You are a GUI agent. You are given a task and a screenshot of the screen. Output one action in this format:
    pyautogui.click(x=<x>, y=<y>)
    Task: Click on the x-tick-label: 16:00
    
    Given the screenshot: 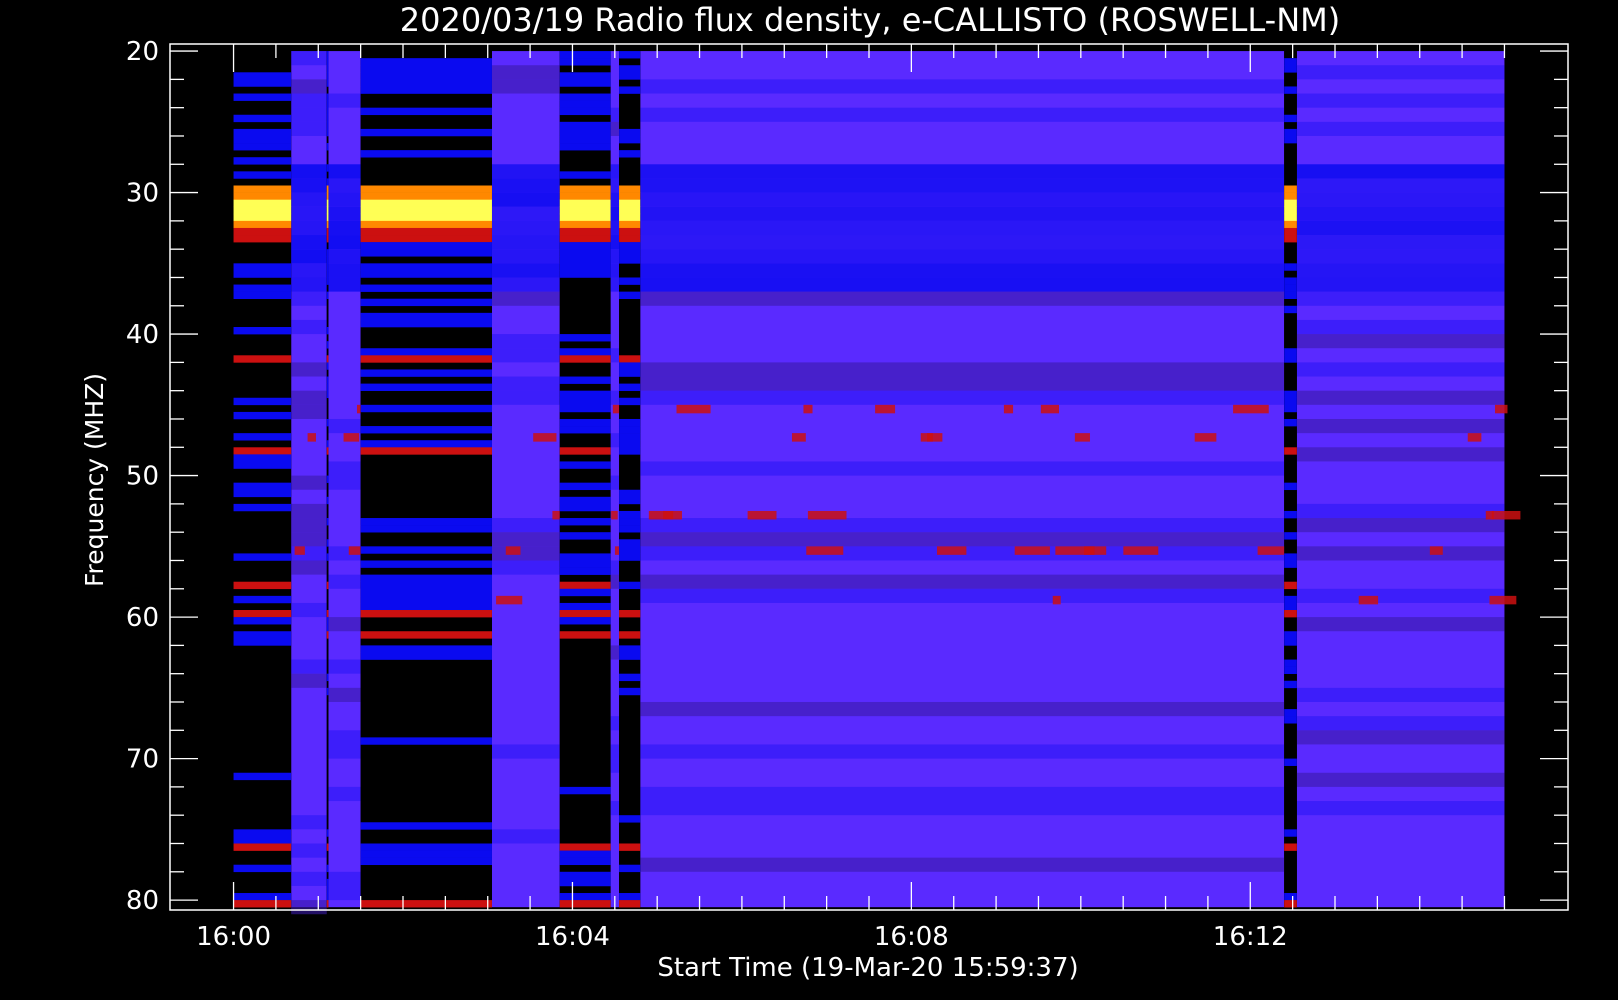 What is the action you would take?
    pyautogui.click(x=233, y=937)
    